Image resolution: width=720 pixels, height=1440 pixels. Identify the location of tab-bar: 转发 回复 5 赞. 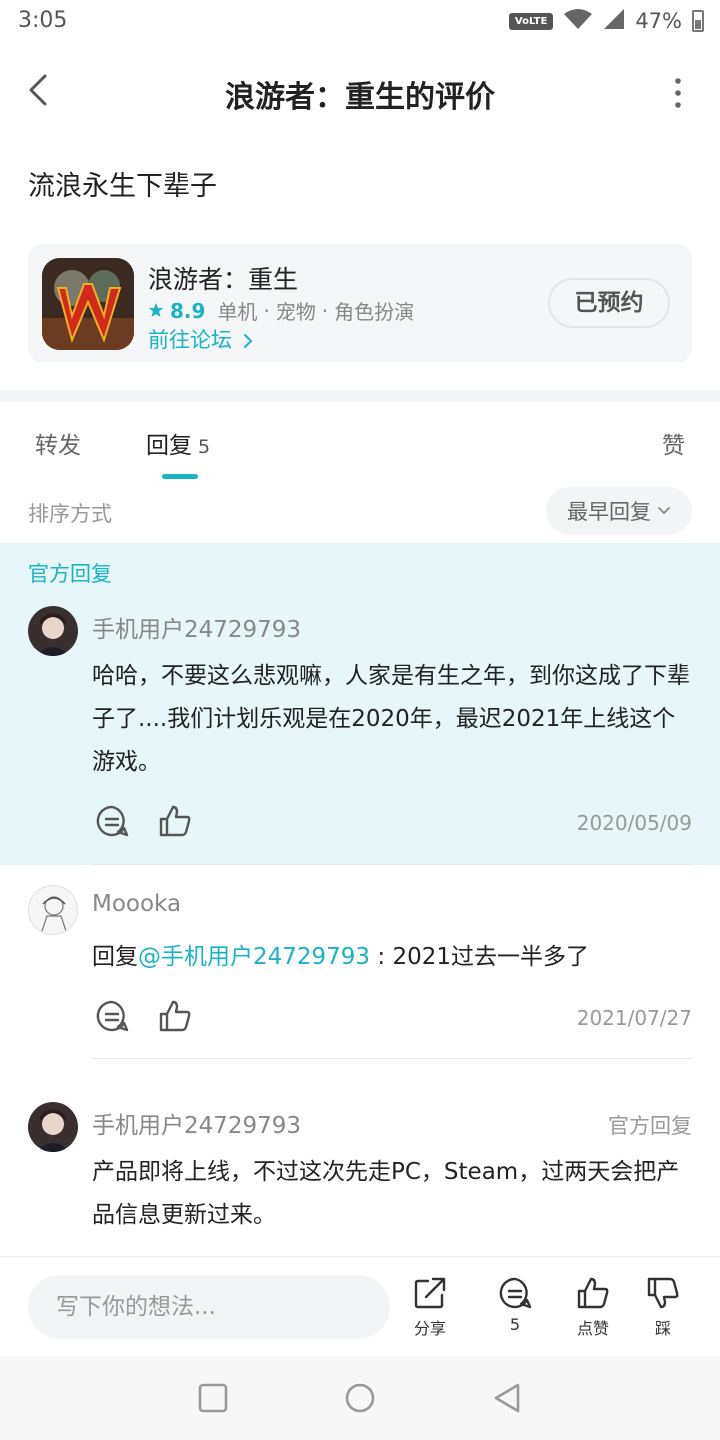
(360, 442).